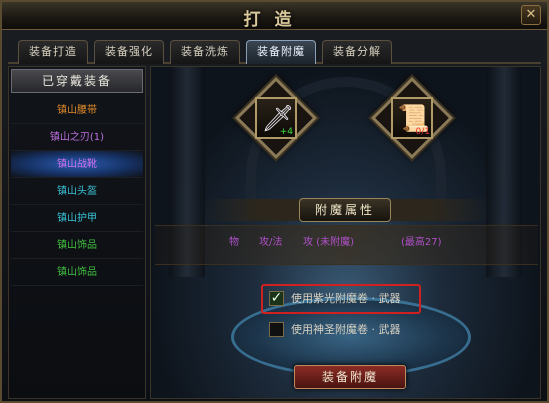  I want to click on enchant-button: 装备附魔, so click(350, 377).